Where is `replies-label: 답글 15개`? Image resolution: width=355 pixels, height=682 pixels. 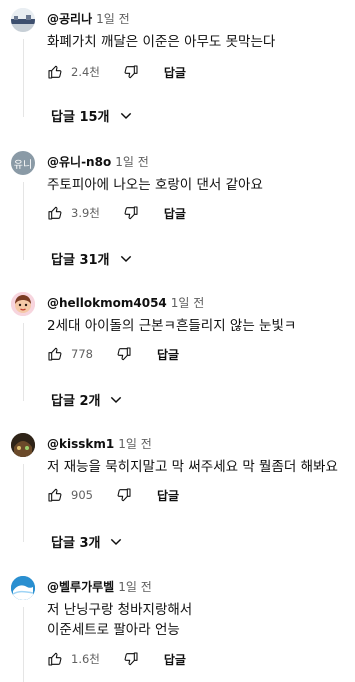 replies-label: 답글 15개 is located at coordinates (80, 117).